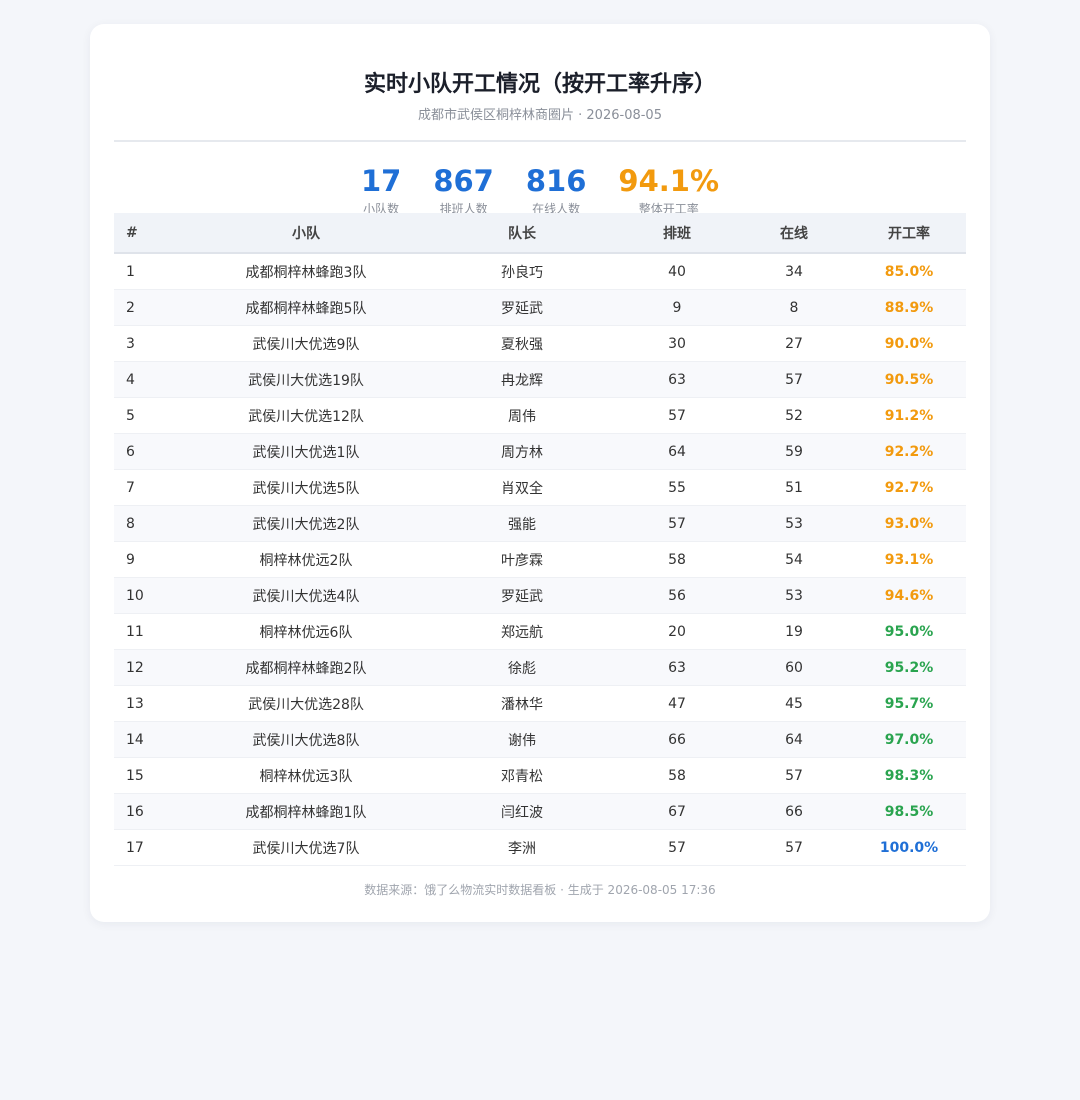 This screenshot has width=1080, height=1100. Describe the element at coordinates (909, 595) in the screenshot. I see `cell-rate: 94.6%` at that location.